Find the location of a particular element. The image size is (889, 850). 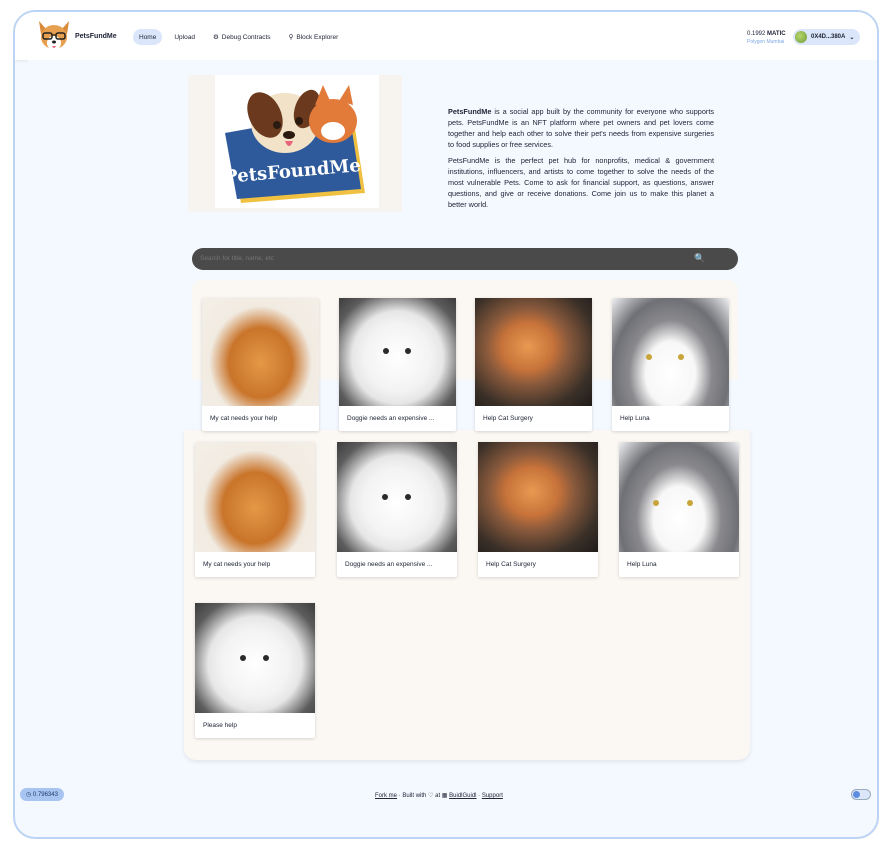

nav-home: Home is located at coordinates (148, 37).